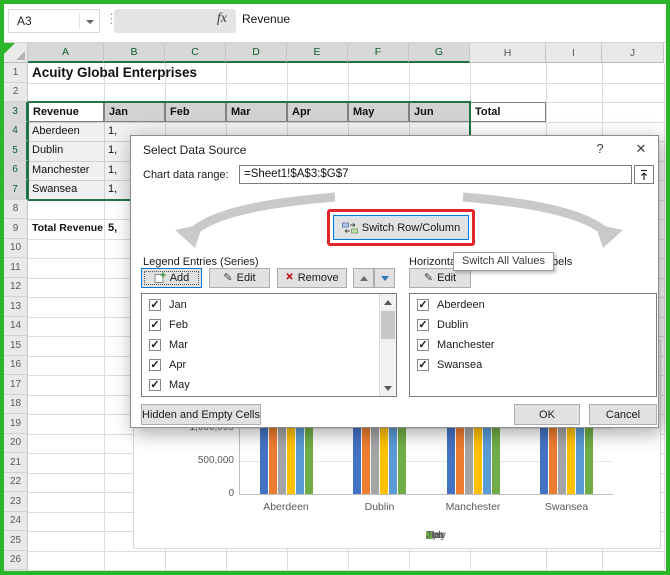 This screenshot has height=575, width=670. Describe the element at coordinates (16, 190) in the screenshot. I see `row-header-7: 7` at that location.